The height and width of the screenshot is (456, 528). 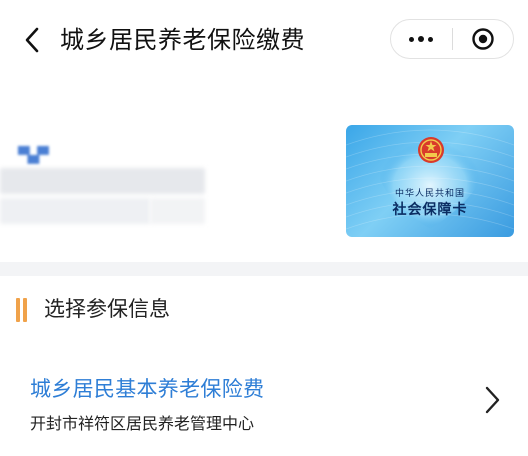 I want to click on page-title: 城乡居民养老保险缴费, so click(x=182, y=40).